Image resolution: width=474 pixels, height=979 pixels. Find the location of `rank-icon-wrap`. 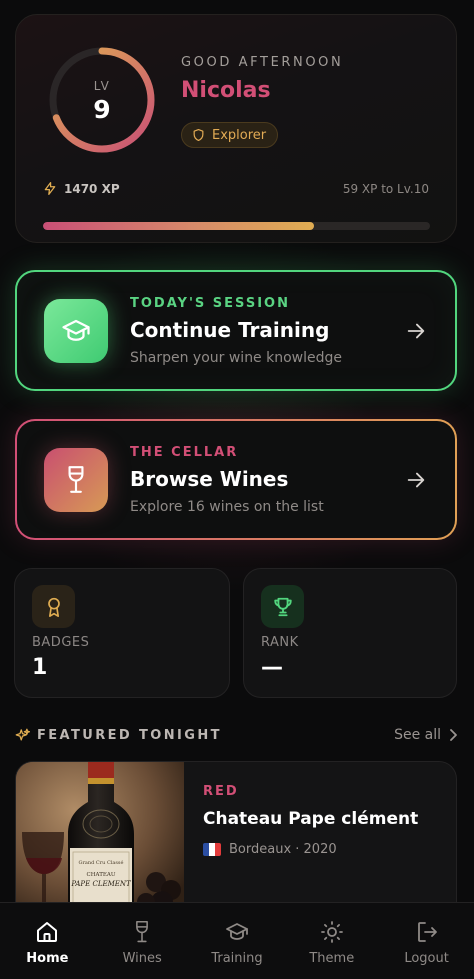

rank-icon-wrap is located at coordinates (282, 606).